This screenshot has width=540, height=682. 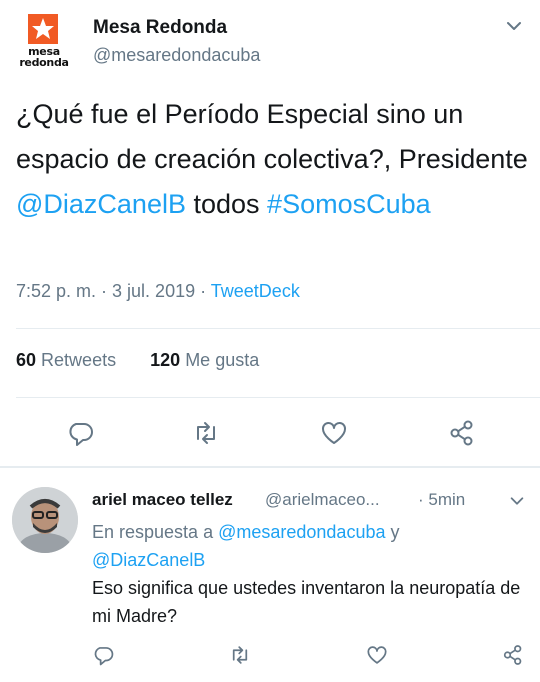 I want to click on reply-button, so click(x=80, y=433).